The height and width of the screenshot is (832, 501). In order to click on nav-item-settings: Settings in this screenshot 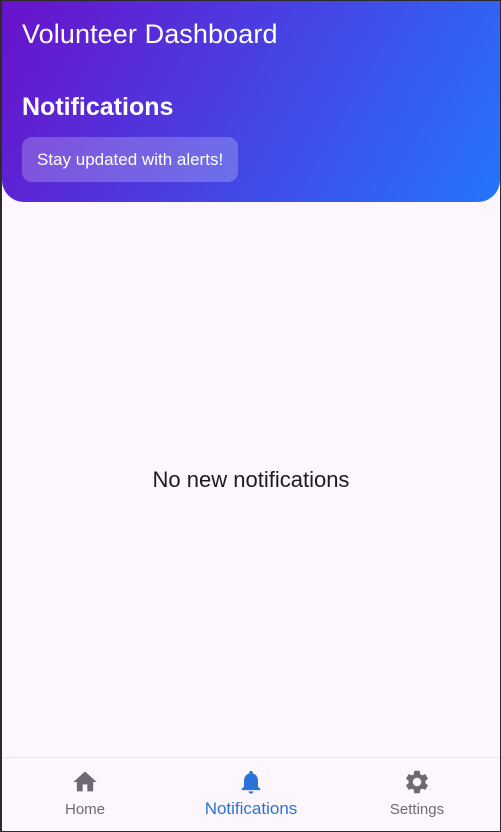, I will do `click(417, 794)`.